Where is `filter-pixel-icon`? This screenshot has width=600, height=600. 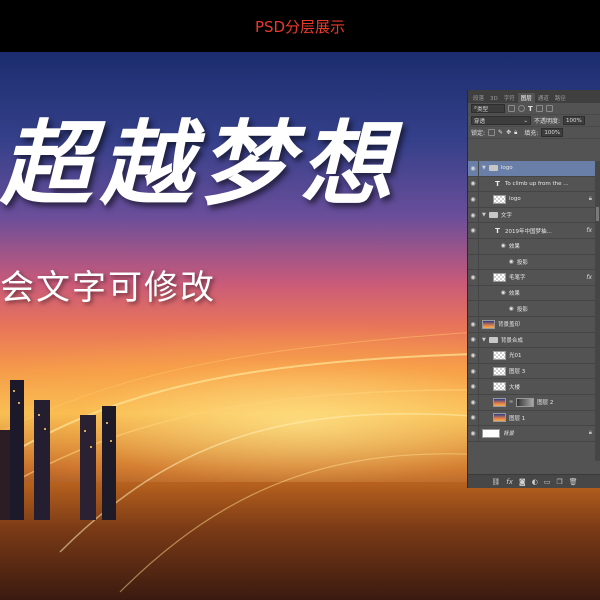
filter-pixel-icon is located at coordinates (511, 108).